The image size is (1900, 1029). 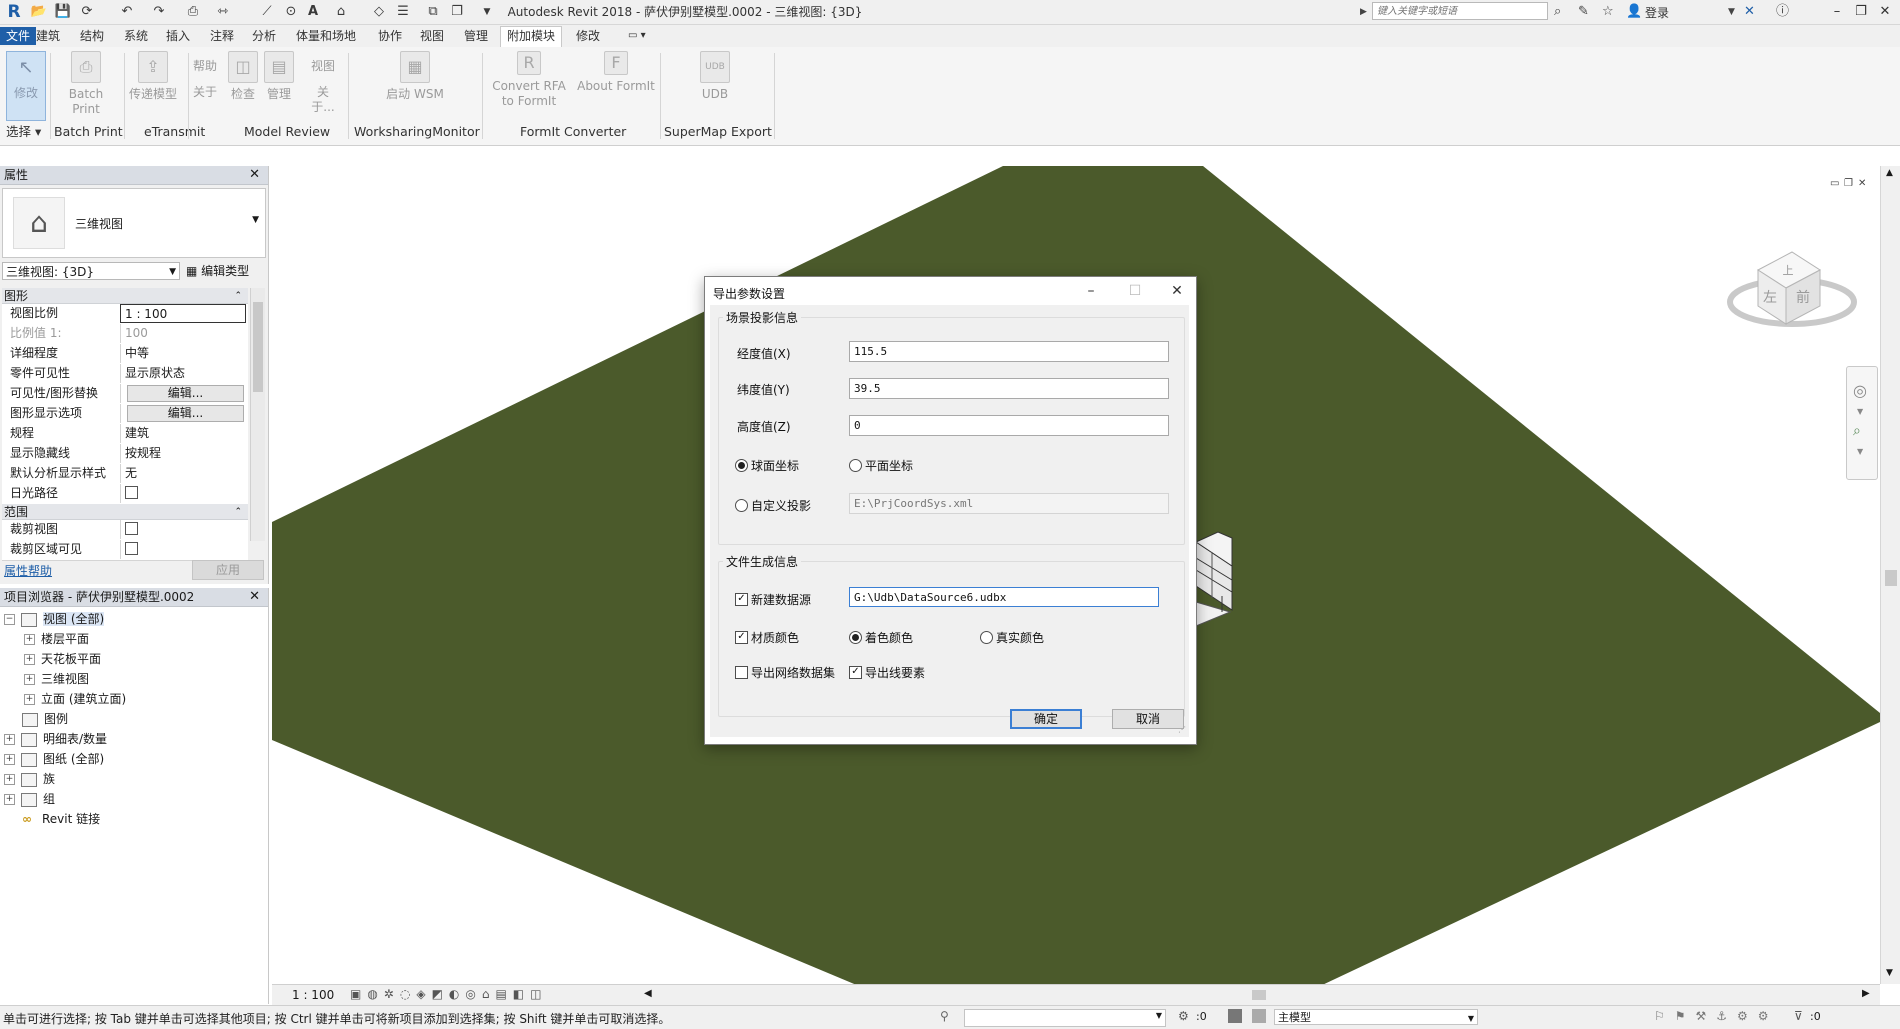 I want to click on building-model, so click(x=1213, y=579).